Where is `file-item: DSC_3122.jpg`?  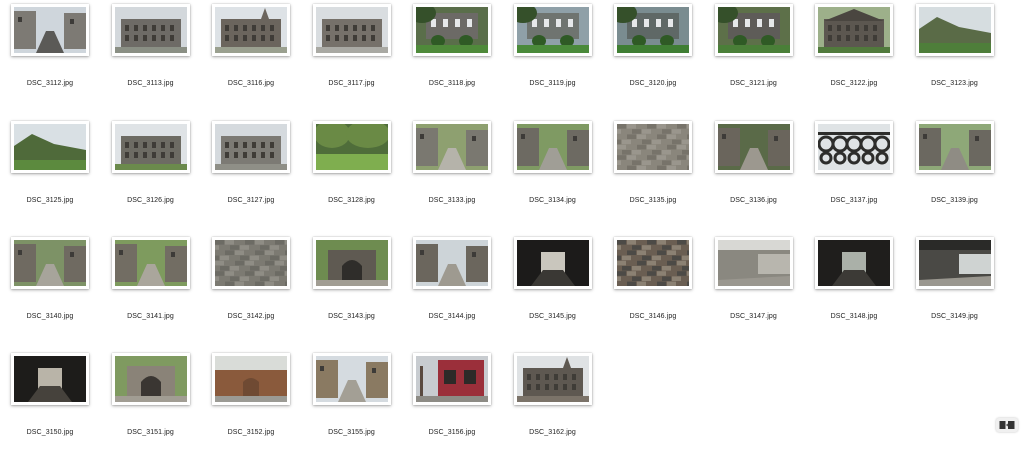
file-item: DSC_3122.jpg is located at coordinates (854, 54).